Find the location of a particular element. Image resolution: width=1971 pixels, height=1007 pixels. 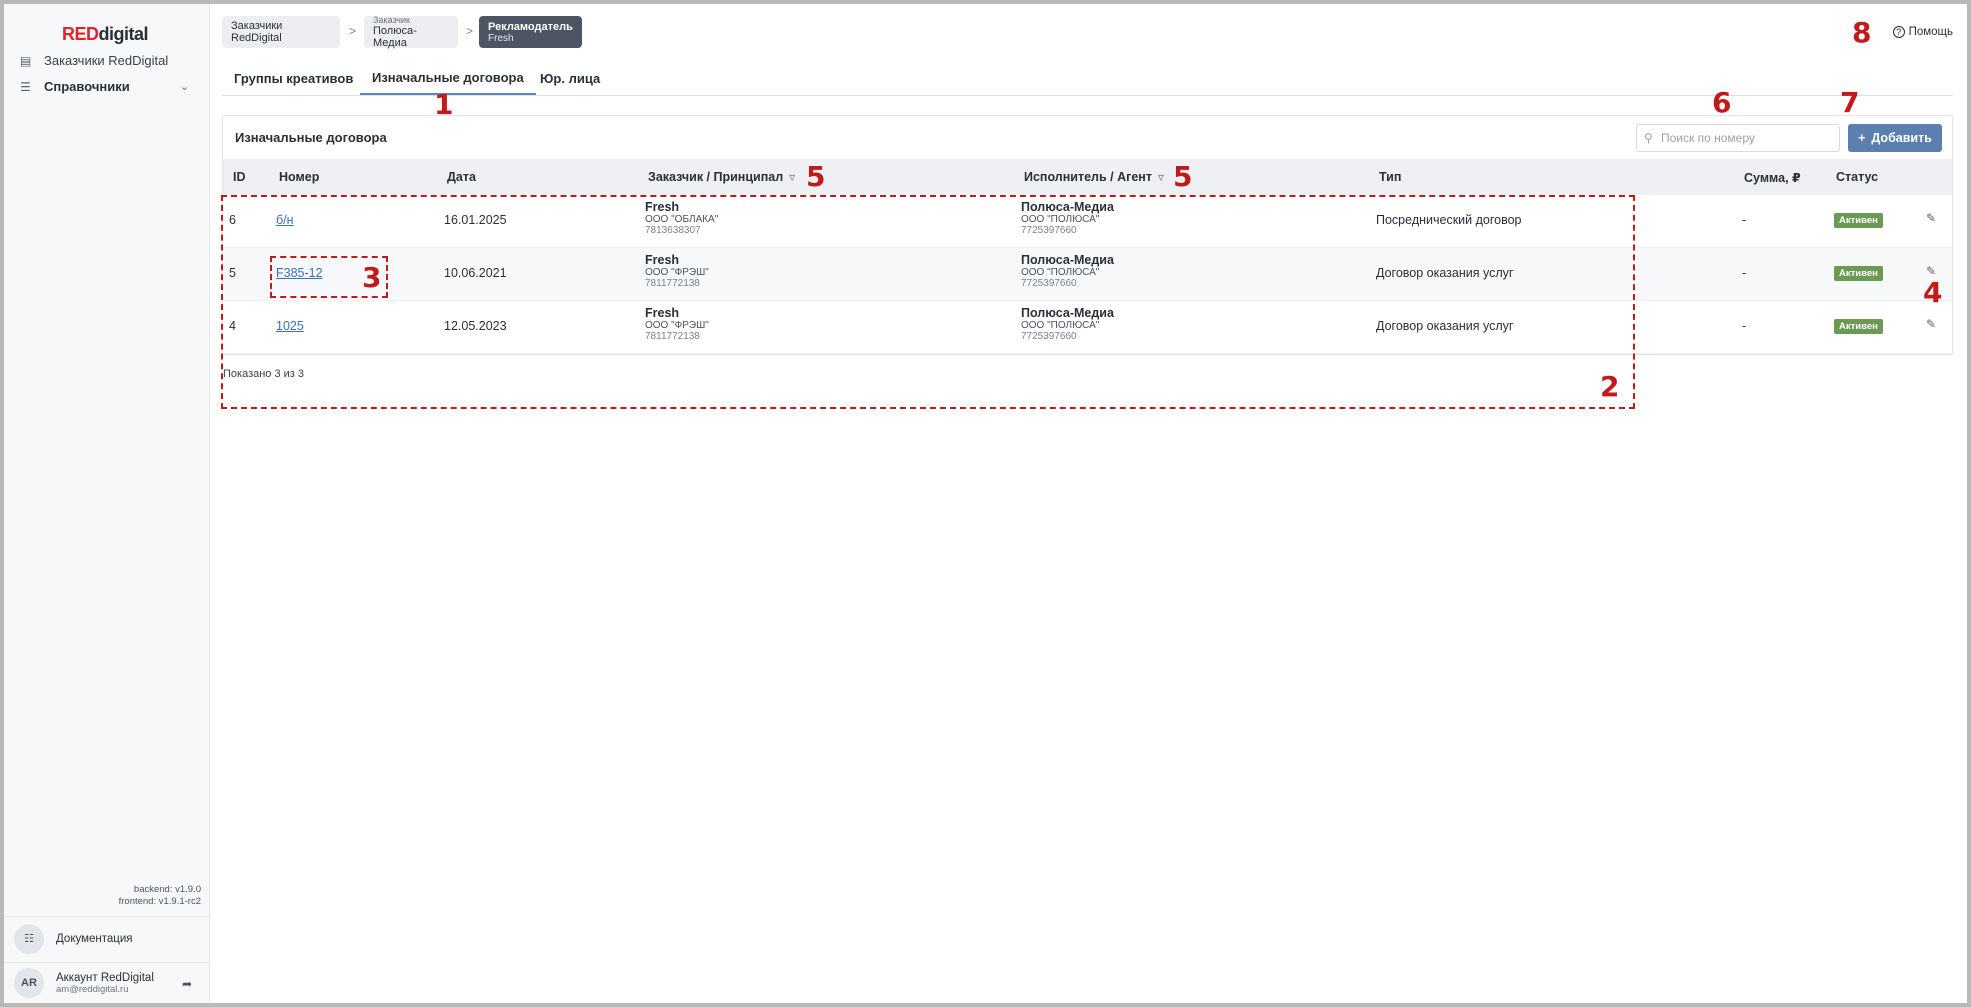

logo: REDdigital is located at coordinates (105, 34).